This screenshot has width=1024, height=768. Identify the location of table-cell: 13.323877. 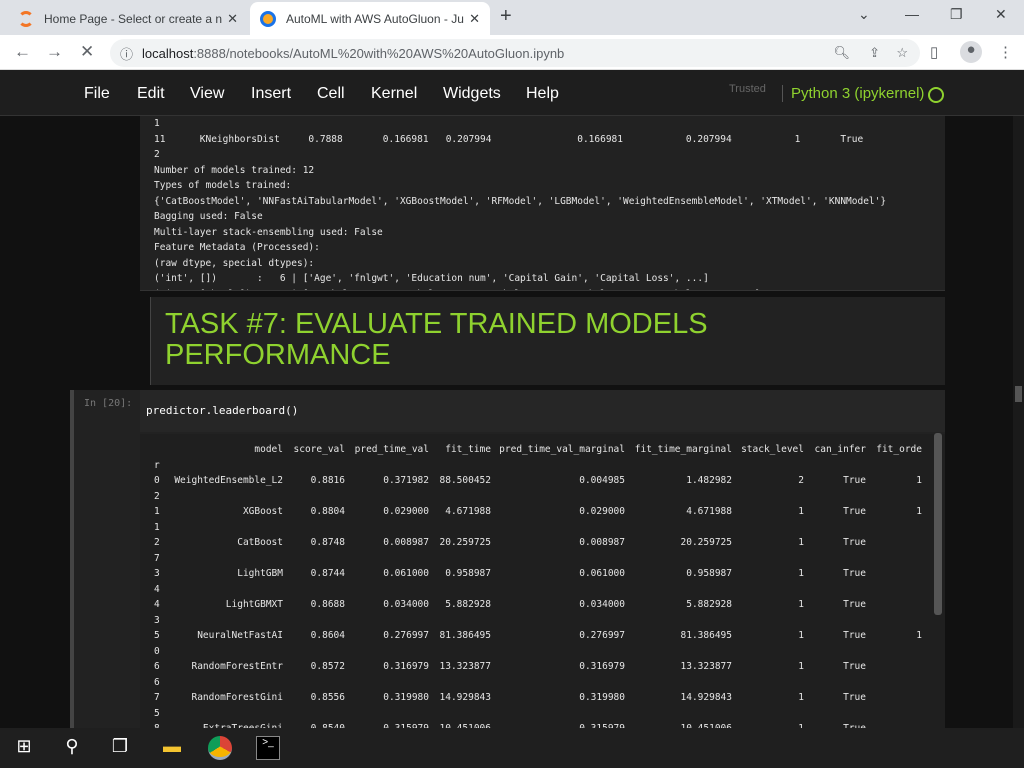
(706, 666).